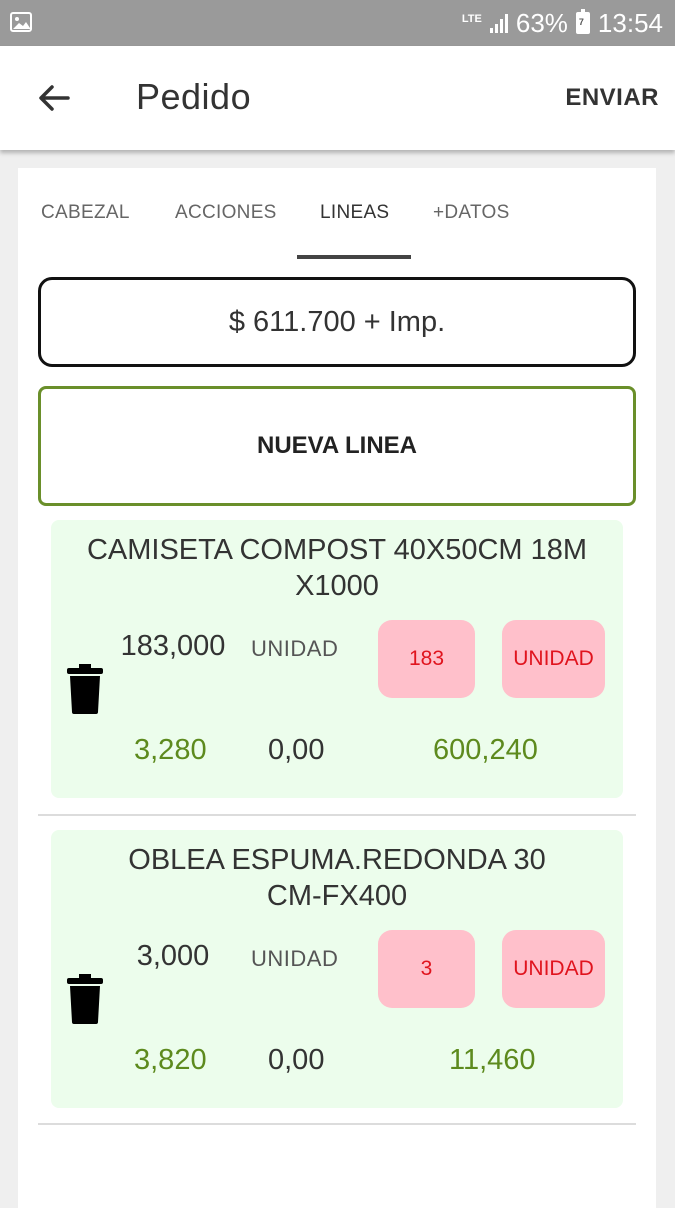 Image resolution: width=675 pixels, height=1208 pixels. Describe the element at coordinates (630, 22) in the screenshot. I see `clock: 13:54` at that location.